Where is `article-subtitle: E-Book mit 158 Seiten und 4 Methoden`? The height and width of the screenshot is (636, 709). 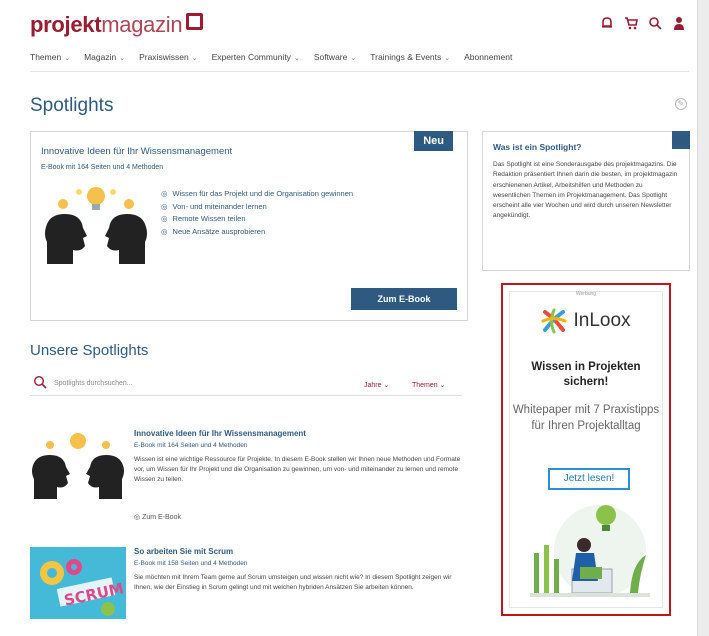 article-subtitle: E-Book mit 158 Seiten und 4 Methoden is located at coordinates (191, 563).